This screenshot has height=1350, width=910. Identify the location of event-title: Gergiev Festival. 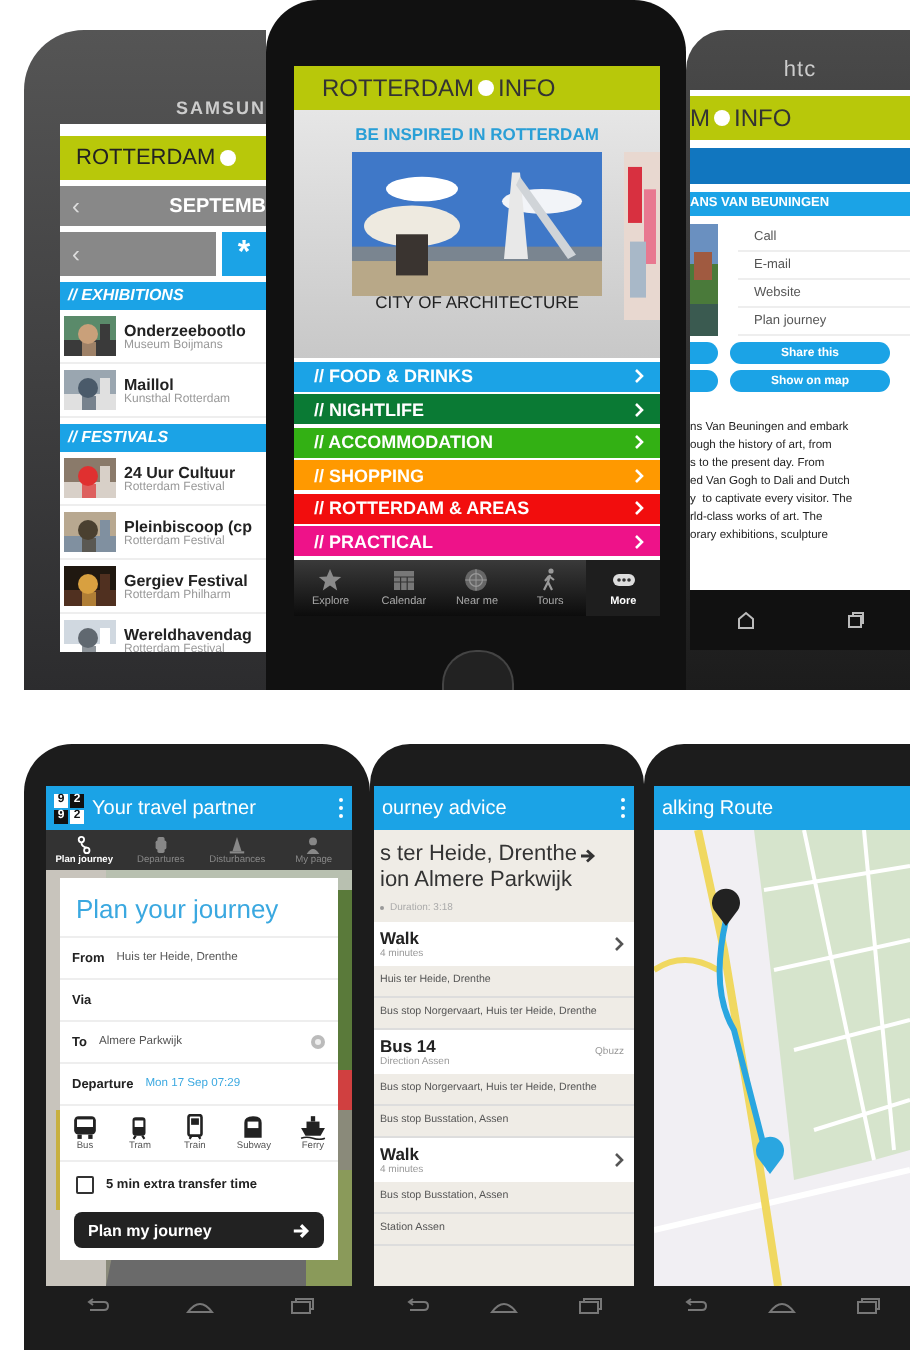
(186, 580).